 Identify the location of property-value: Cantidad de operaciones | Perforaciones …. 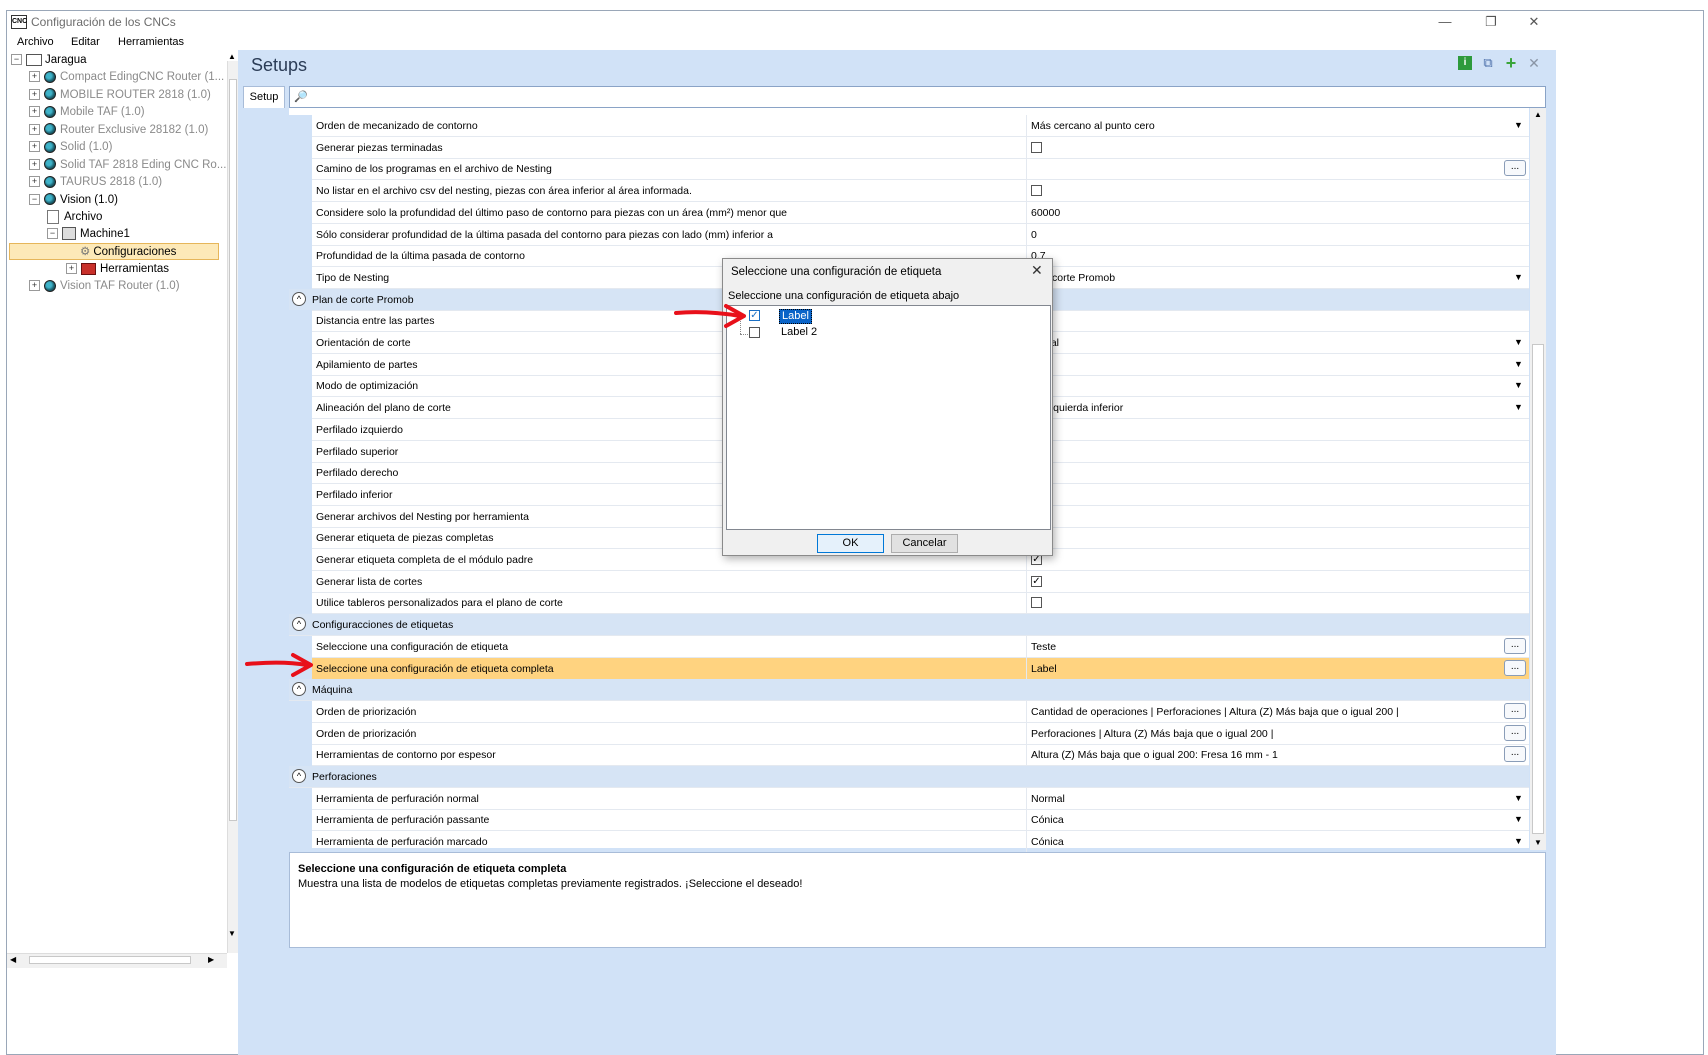
(1215, 712).